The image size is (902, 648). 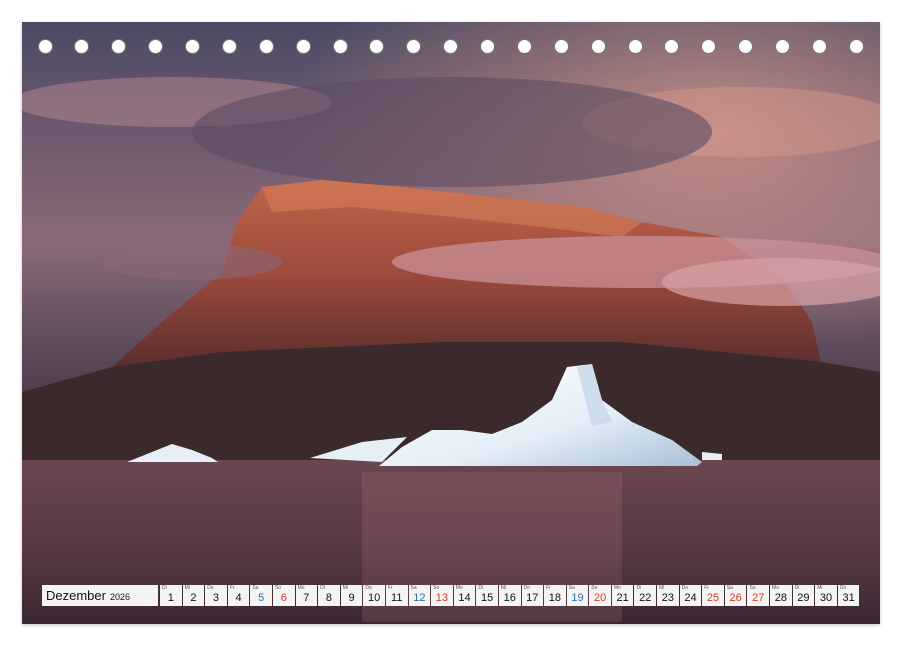 I want to click on day-number: 23, so click(x=667, y=598).